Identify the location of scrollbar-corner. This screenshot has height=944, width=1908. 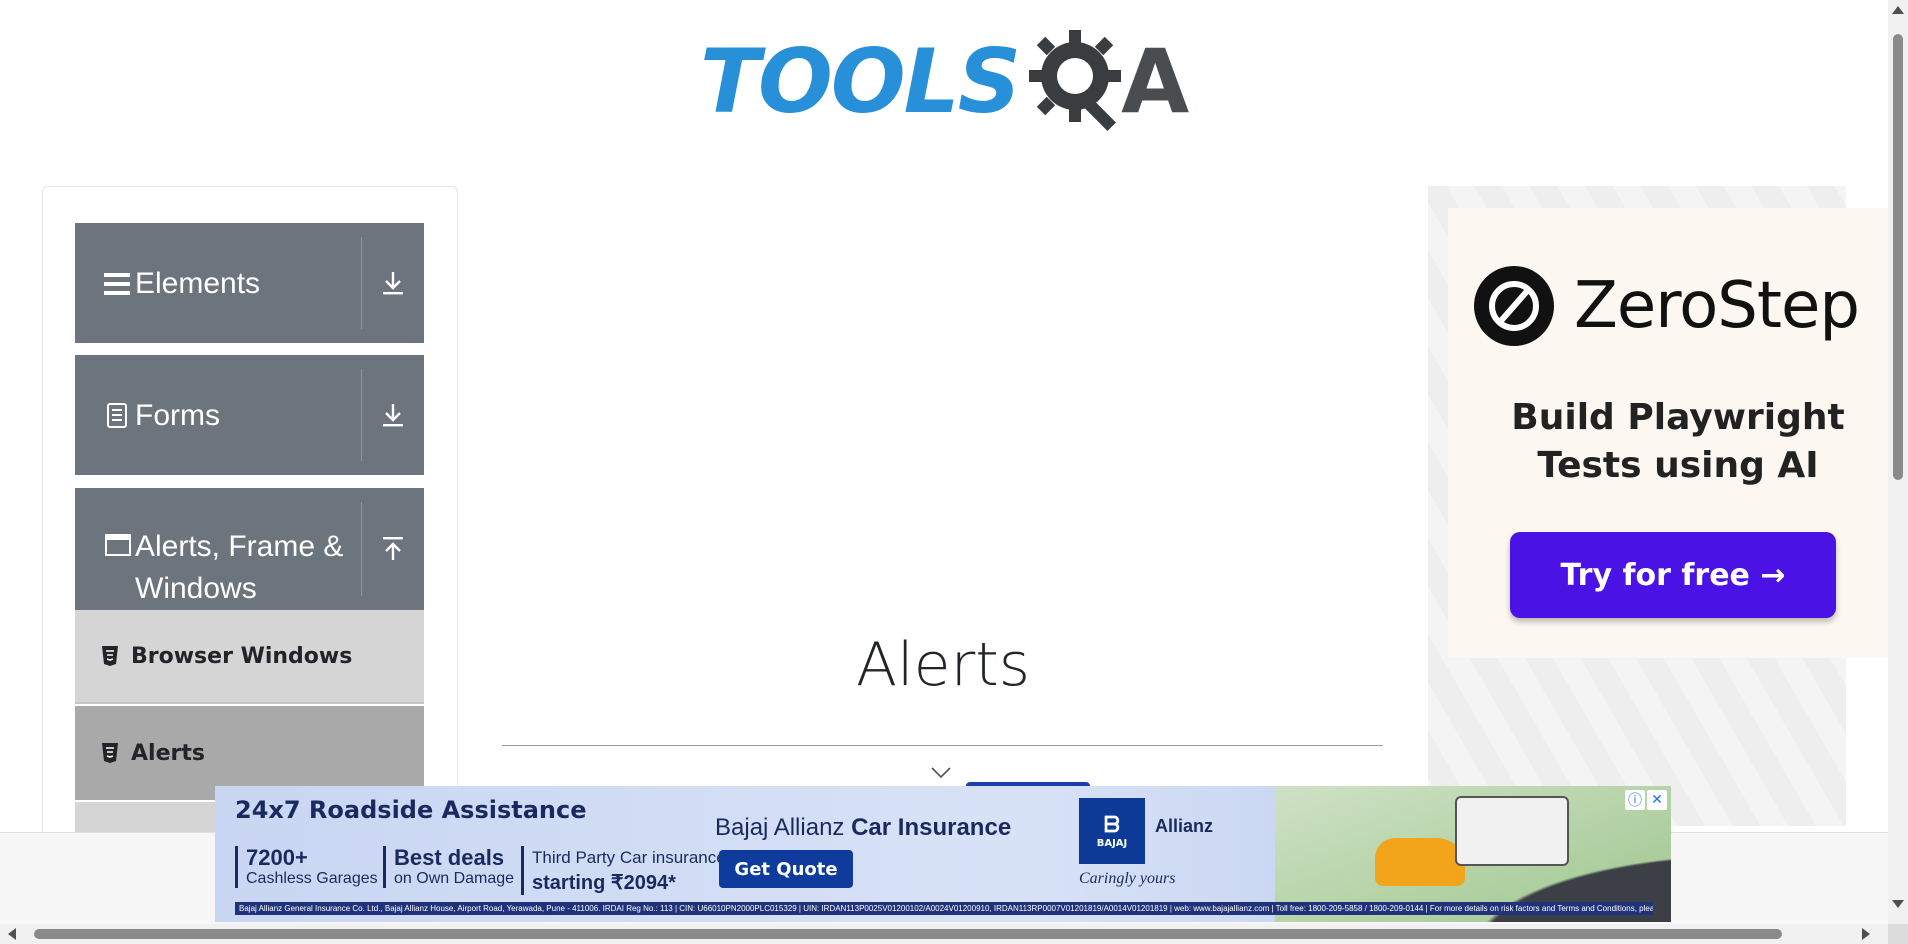
(1898, 934).